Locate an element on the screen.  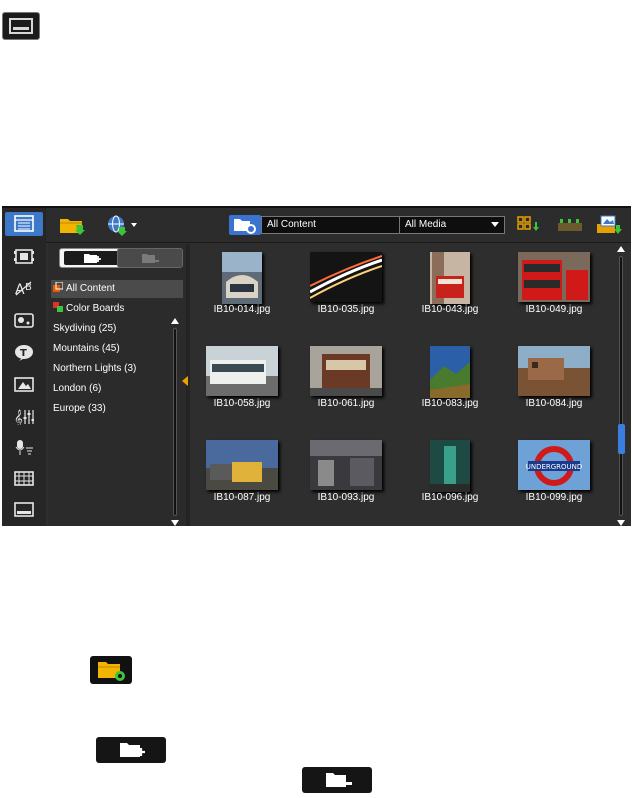
globe-download-icon is located at coordinates (122, 225).